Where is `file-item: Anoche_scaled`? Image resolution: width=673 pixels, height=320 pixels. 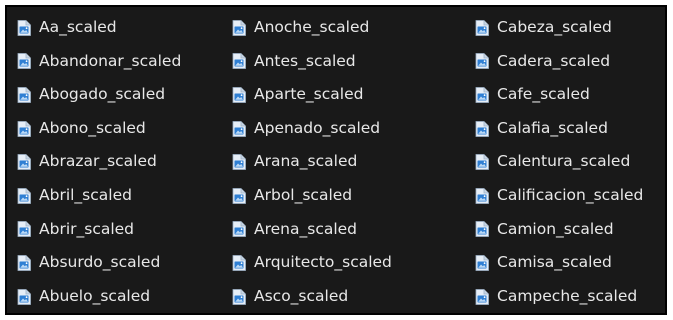 file-item: Anoche_scaled is located at coordinates (312, 28).